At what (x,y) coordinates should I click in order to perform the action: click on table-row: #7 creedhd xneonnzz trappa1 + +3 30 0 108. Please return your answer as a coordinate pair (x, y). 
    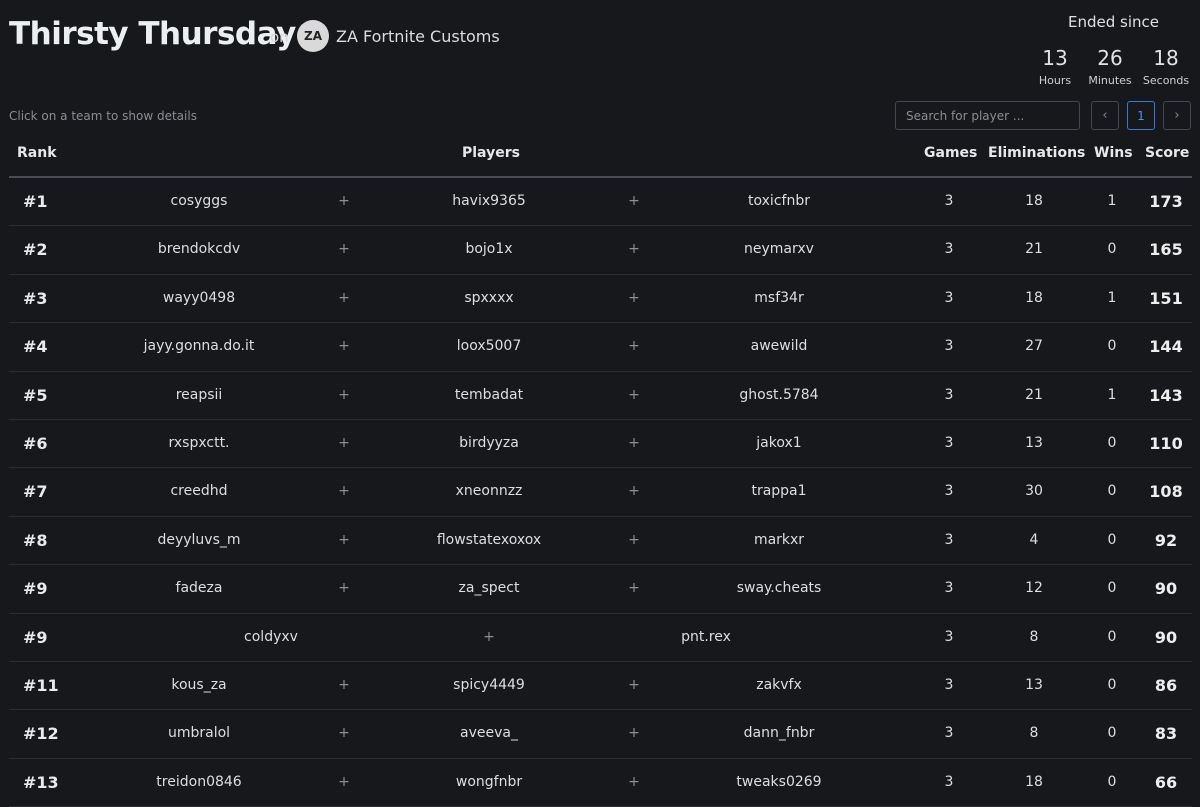
    Looking at the image, I should click on (600, 492).